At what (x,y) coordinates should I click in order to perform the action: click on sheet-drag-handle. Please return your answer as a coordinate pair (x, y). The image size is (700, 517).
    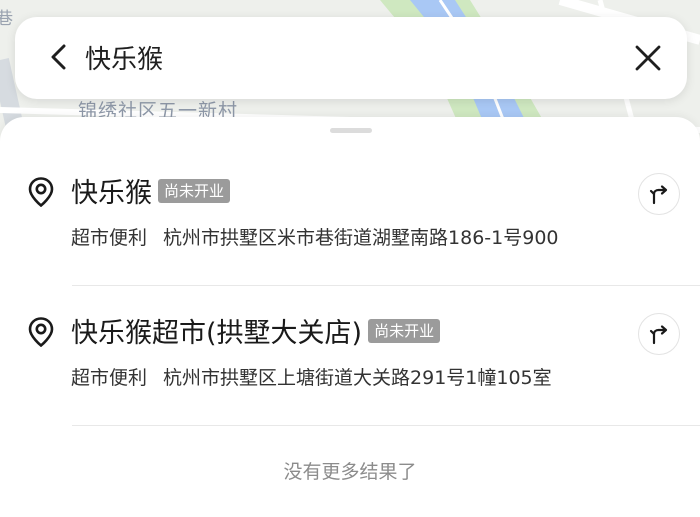
    Looking at the image, I should click on (351, 130).